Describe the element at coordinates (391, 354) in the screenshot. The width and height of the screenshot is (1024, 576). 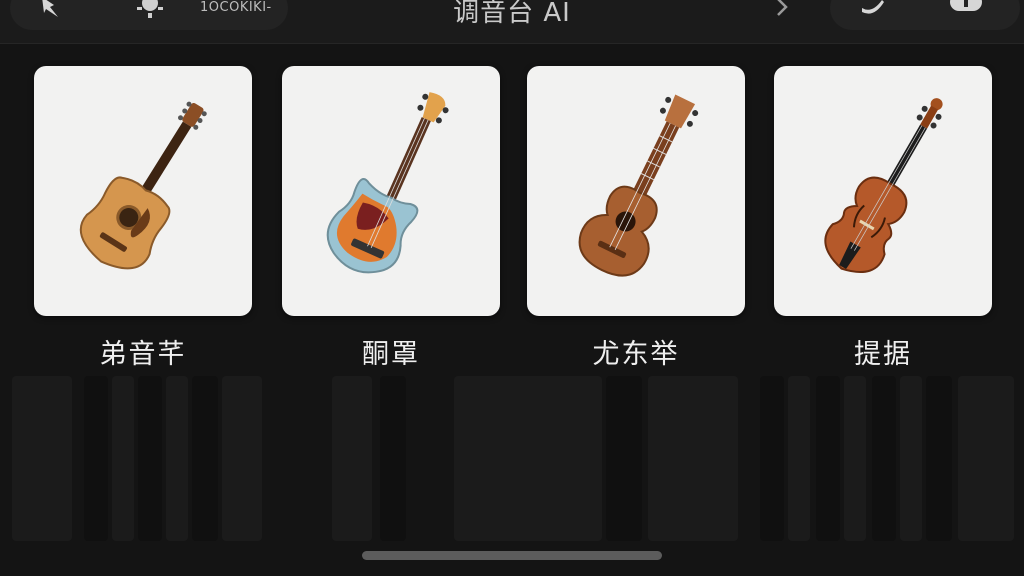
I see `instrument-label: 酮罩` at that location.